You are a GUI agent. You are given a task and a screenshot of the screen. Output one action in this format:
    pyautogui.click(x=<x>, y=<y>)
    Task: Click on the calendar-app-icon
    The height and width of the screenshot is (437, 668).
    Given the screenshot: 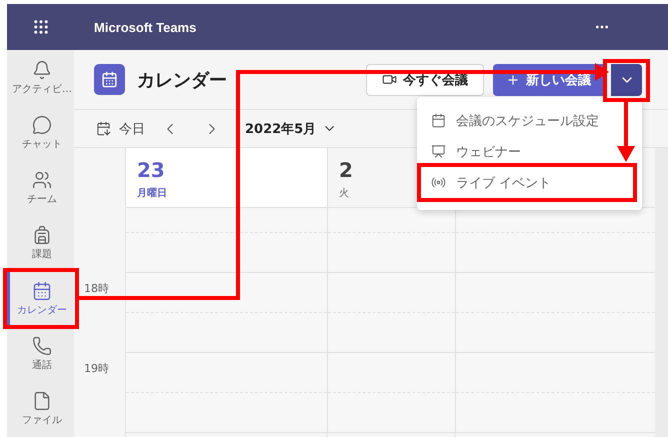 What is the action you would take?
    pyautogui.click(x=109, y=79)
    